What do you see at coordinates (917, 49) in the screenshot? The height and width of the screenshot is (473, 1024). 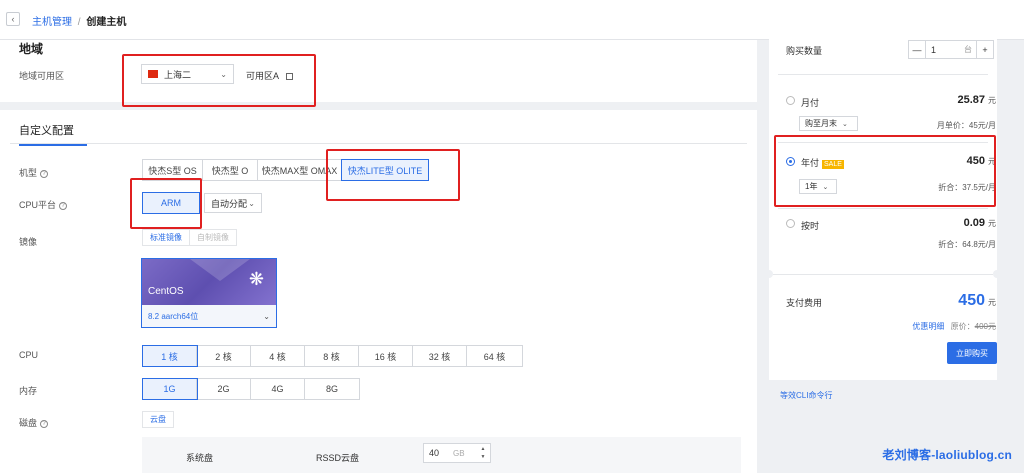 I see `qty-minus-button: —` at bounding box center [917, 49].